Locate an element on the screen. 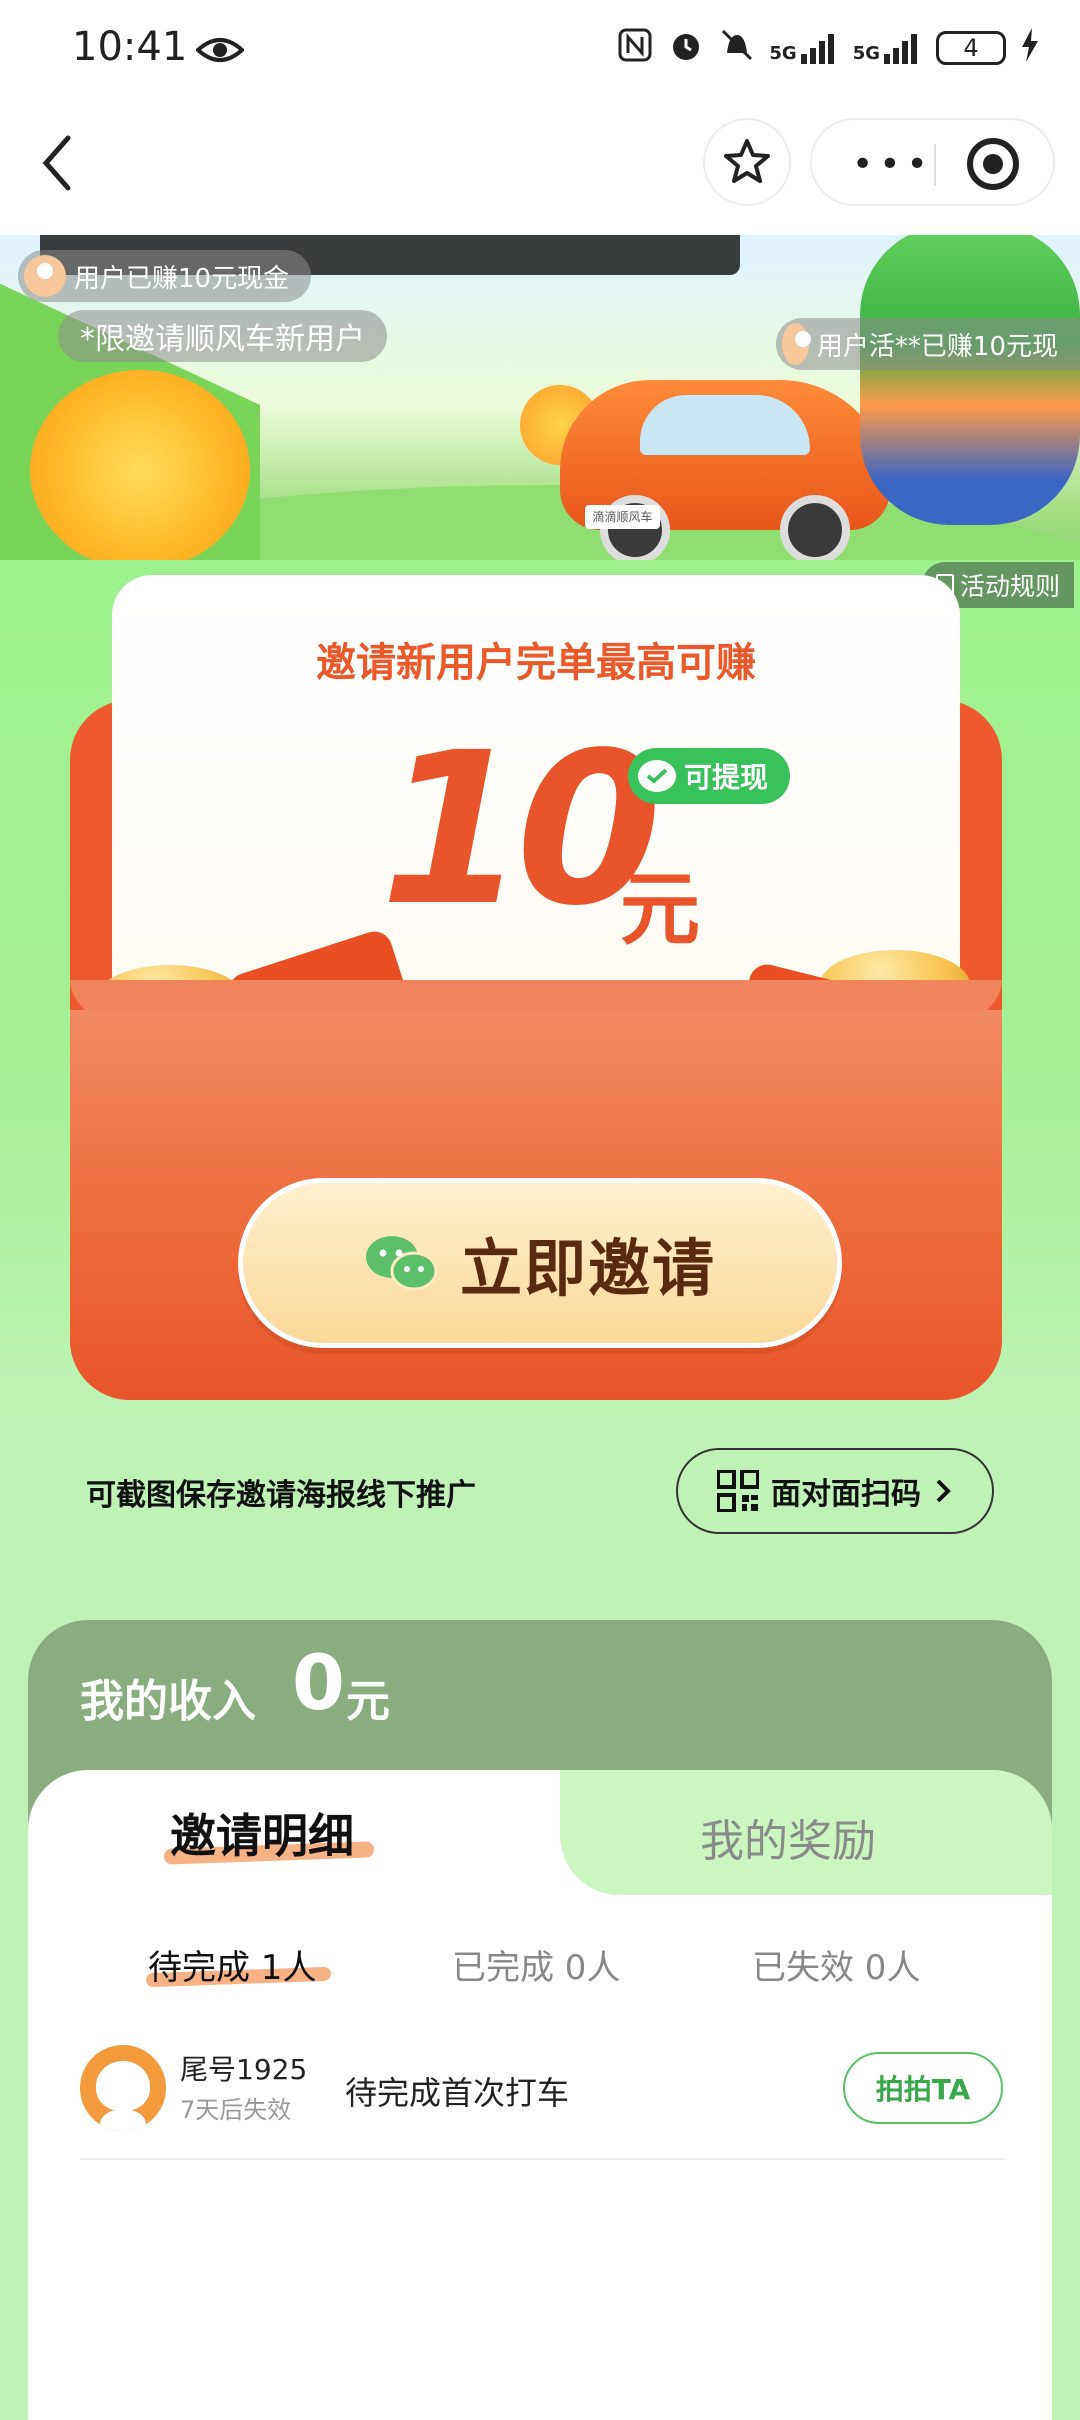 The height and width of the screenshot is (2420, 1080). income-label: 我的收入 is located at coordinates (168, 1701).